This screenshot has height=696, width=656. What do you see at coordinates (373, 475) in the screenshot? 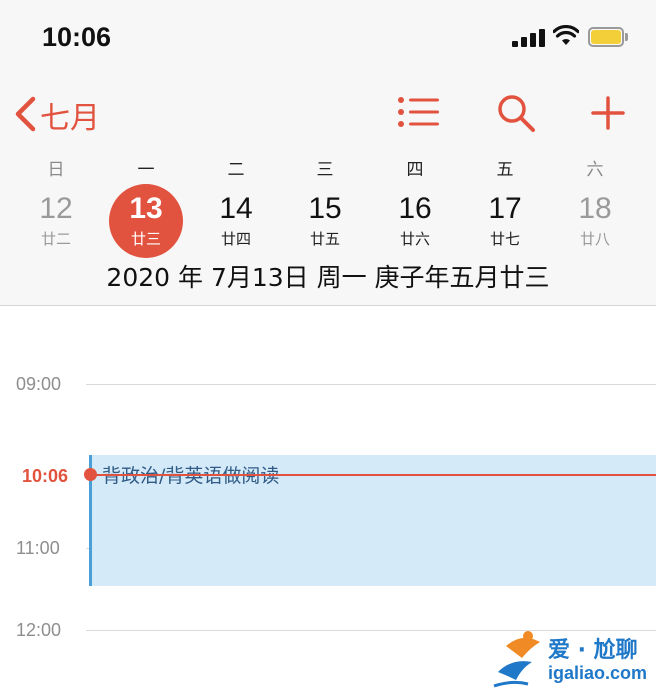
I see `current-time-line` at bounding box center [373, 475].